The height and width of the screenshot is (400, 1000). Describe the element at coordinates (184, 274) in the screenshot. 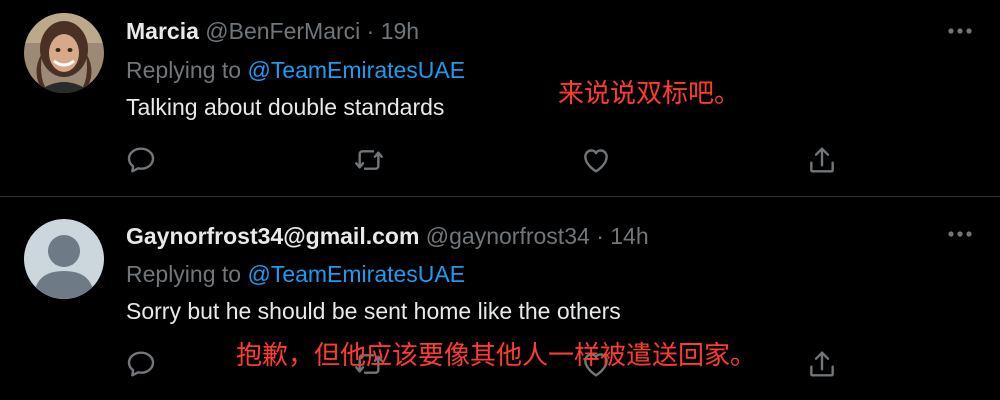

I see `replying-to-label: Replying to` at that location.